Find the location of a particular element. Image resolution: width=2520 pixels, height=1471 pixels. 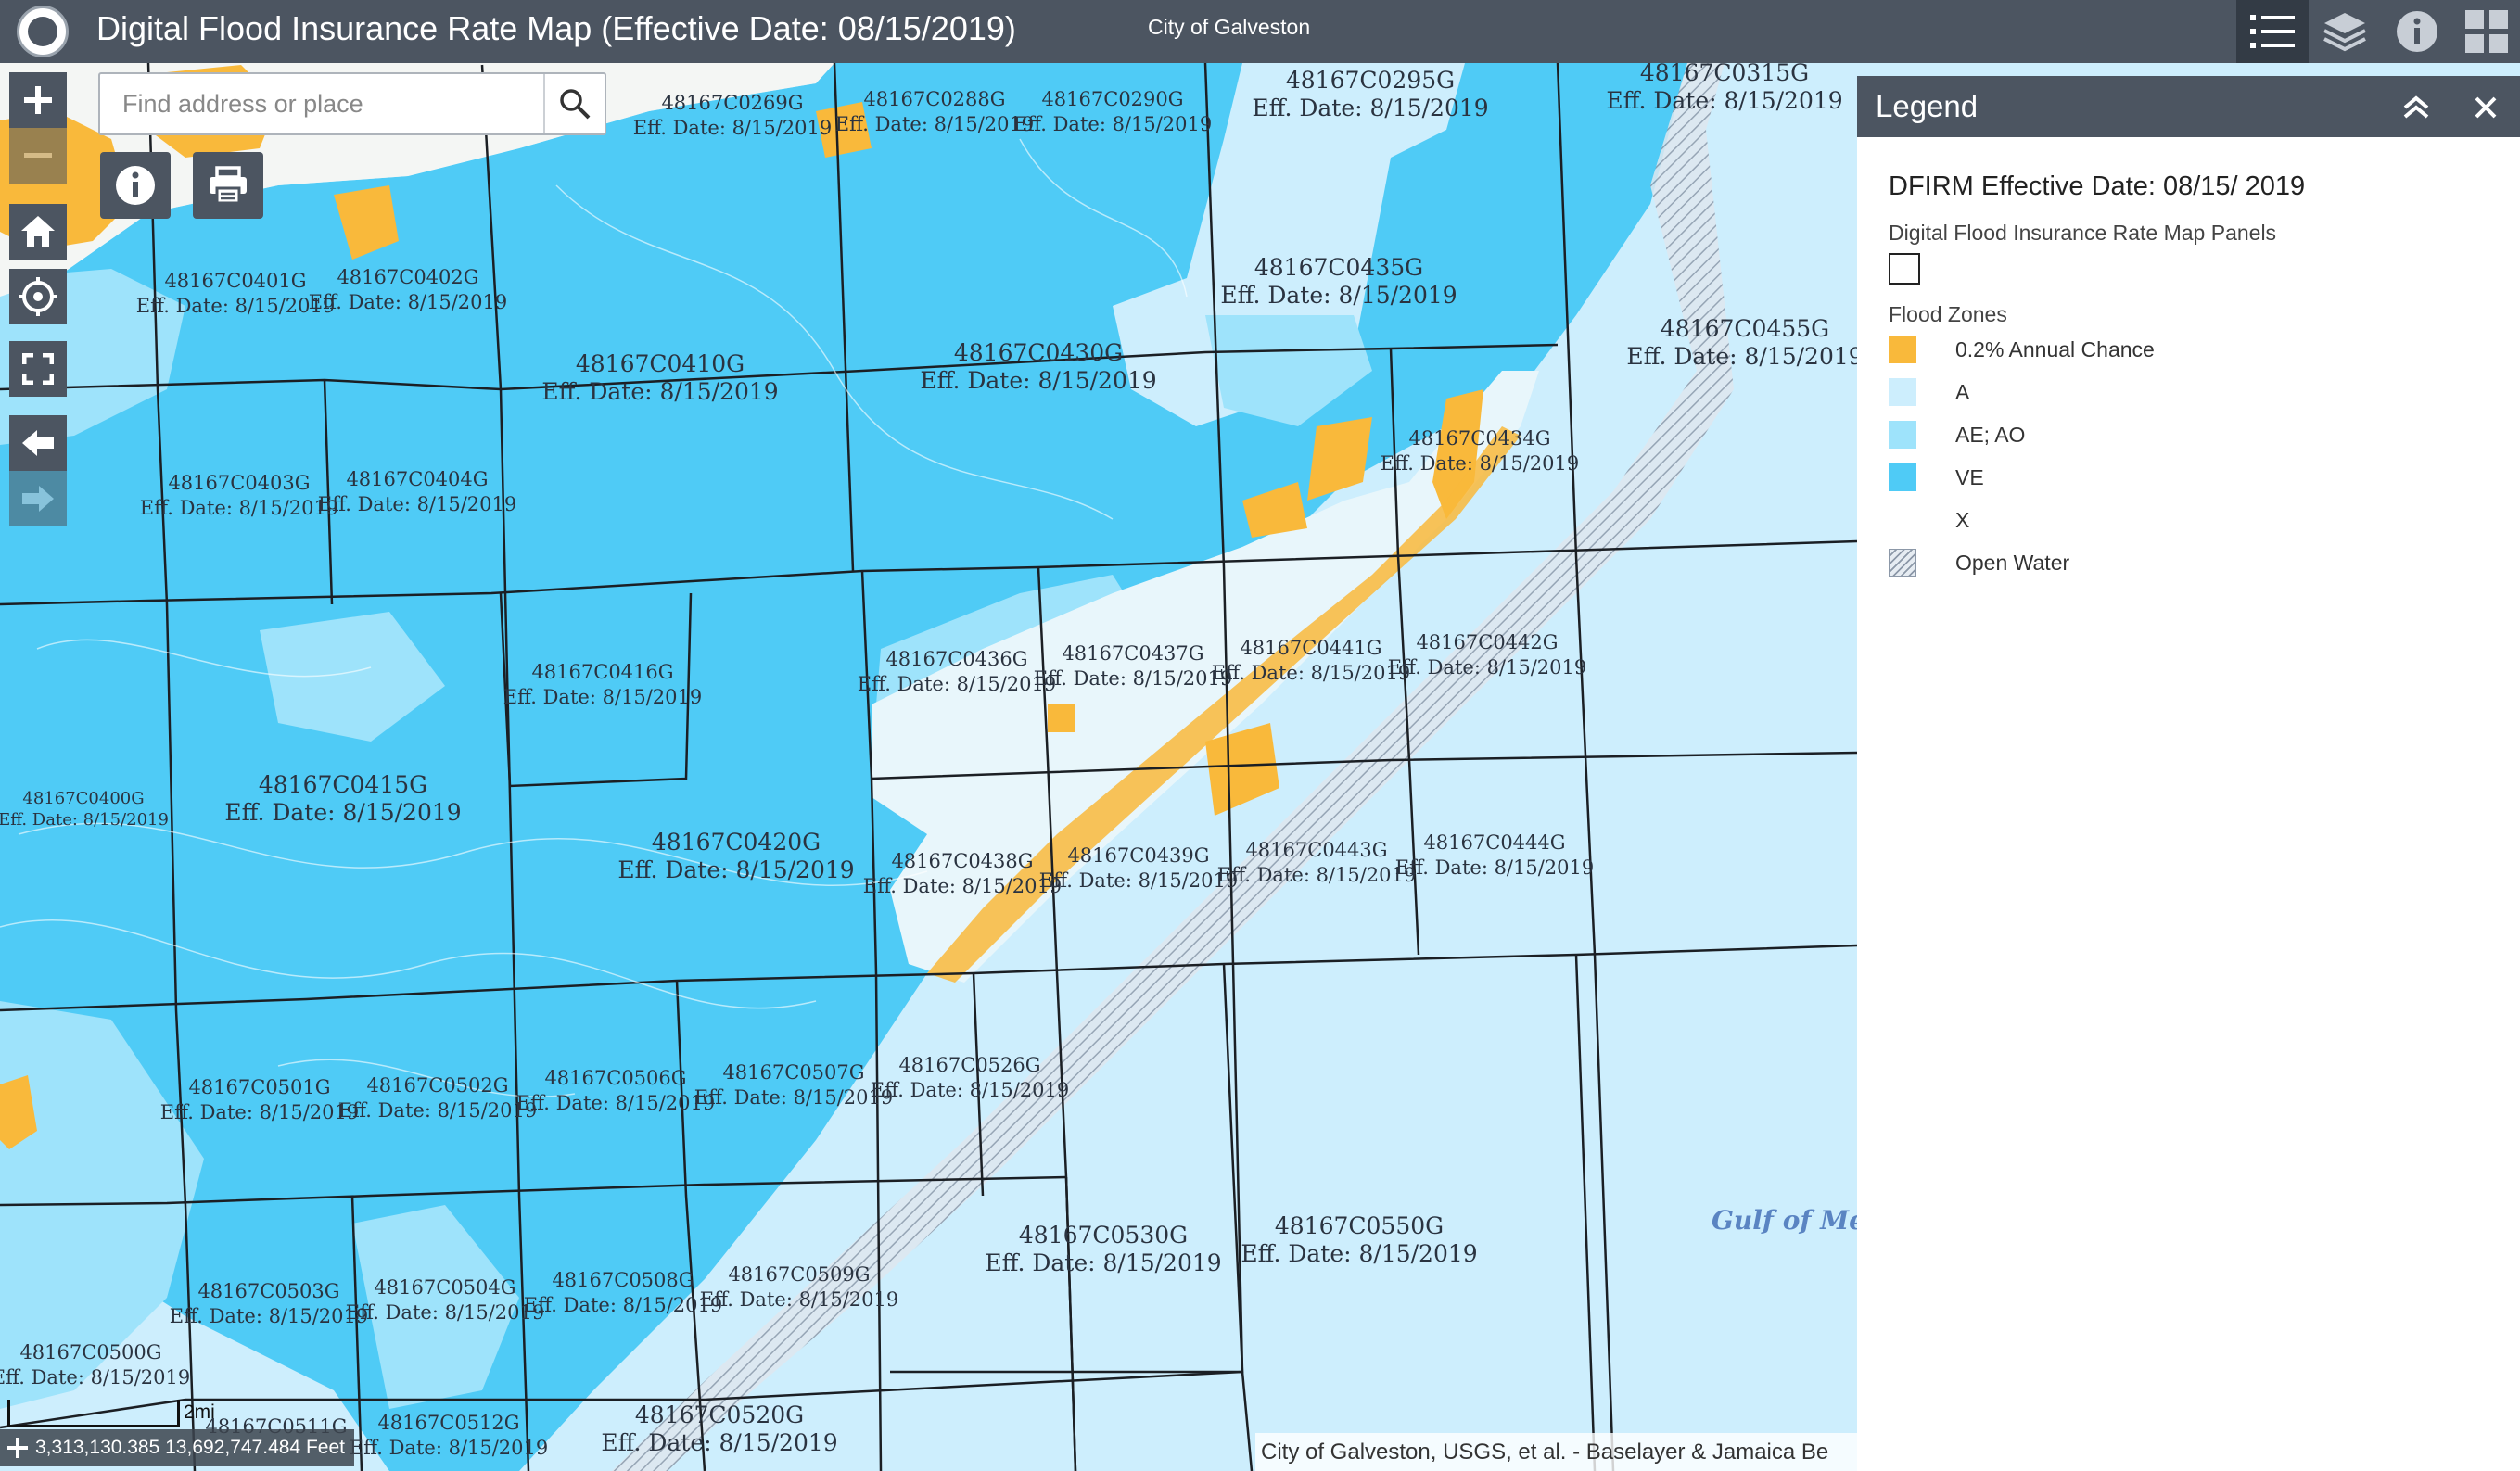

layers-button is located at coordinates (2345, 31).